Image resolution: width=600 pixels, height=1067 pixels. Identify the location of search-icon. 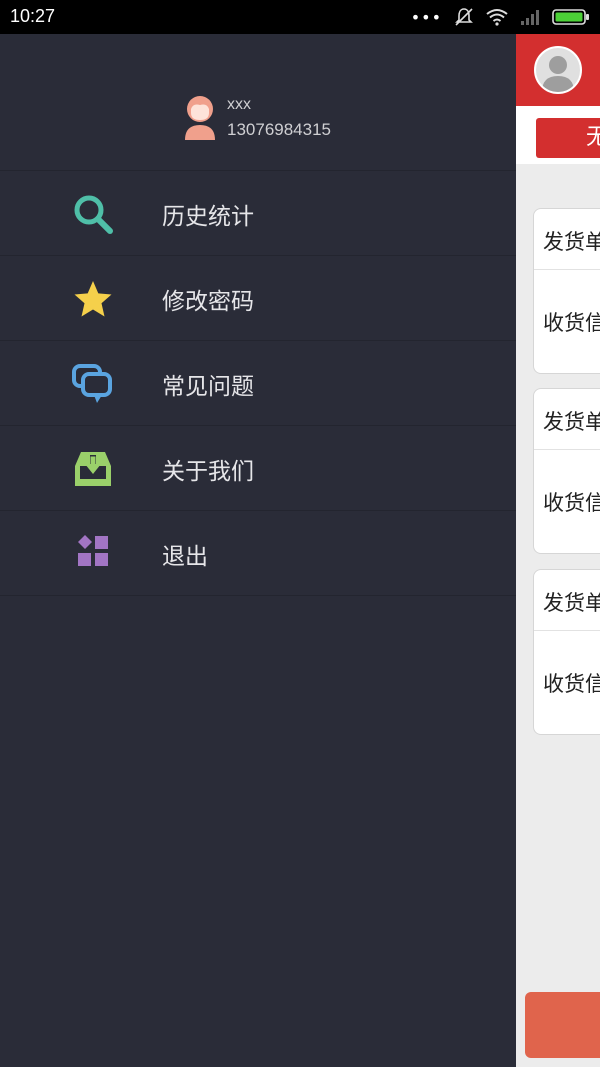
(93, 214).